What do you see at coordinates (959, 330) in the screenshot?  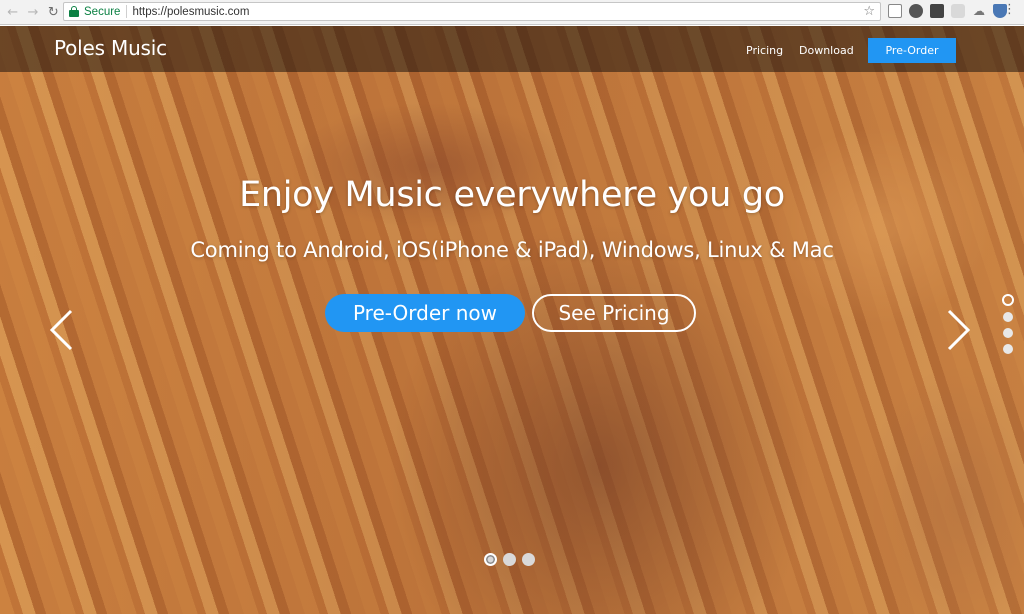 I see `next-slide-chevron-icon` at bounding box center [959, 330].